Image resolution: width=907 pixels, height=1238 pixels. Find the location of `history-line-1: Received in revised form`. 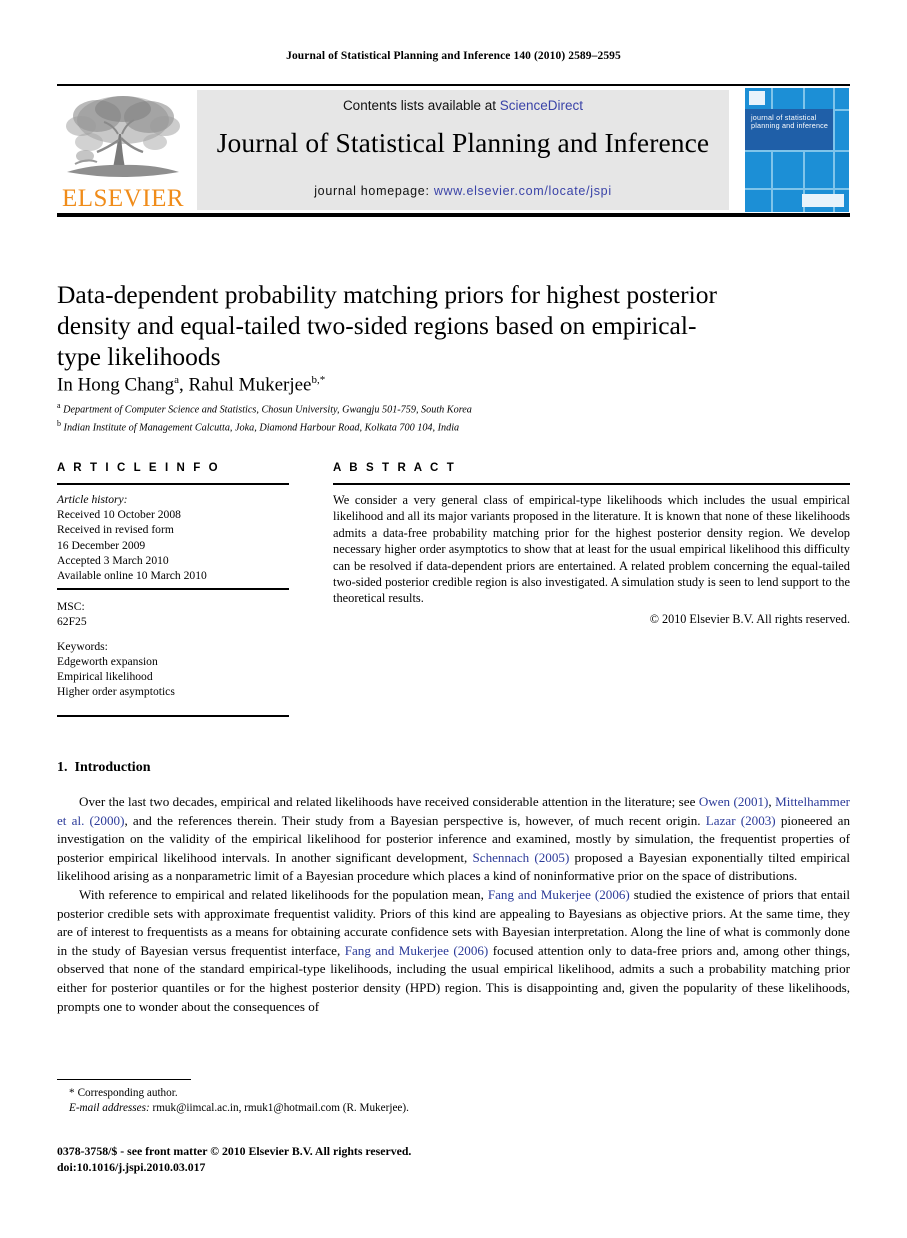

history-line-1: Received in revised form is located at coordinates (115, 530).